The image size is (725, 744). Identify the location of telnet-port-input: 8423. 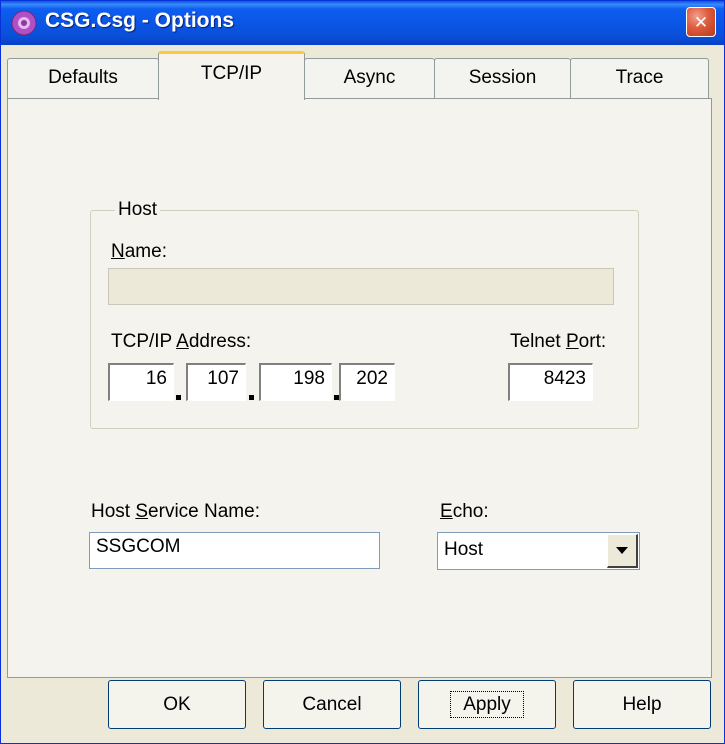
(550, 382).